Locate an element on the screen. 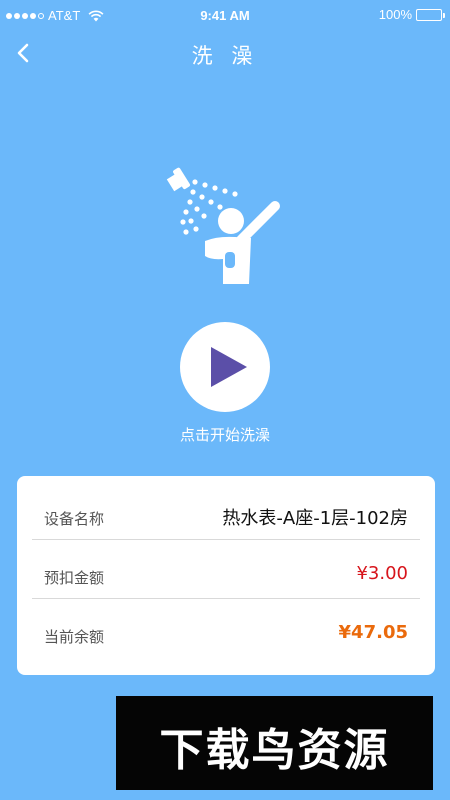 This screenshot has width=450, height=800. status-bar: AT&T 9:41 AM 100% is located at coordinates (225, 15).